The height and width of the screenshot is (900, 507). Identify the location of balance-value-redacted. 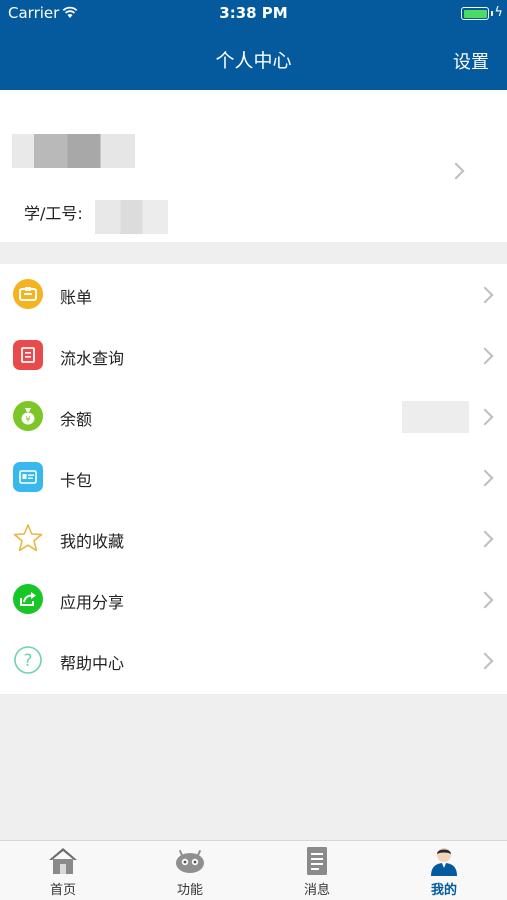
(435, 417).